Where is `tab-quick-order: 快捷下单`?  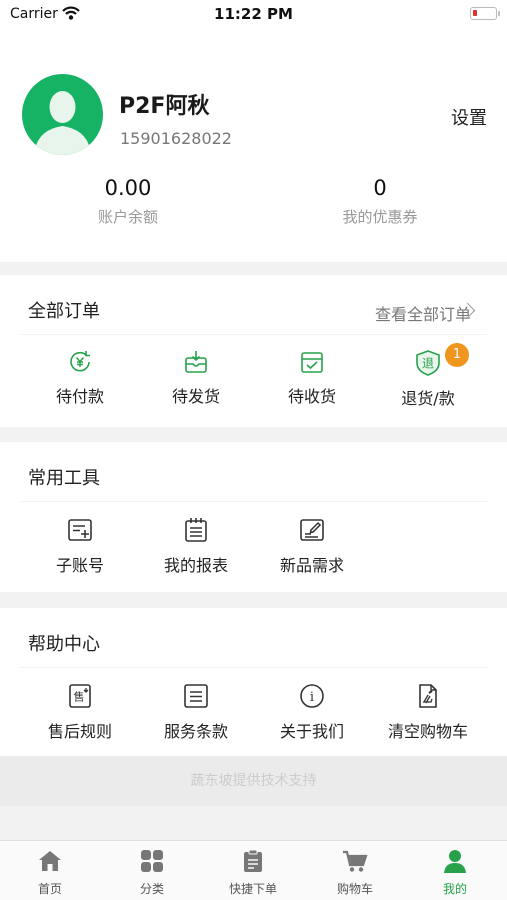 tab-quick-order: 快捷下单 is located at coordinates (253, 873).